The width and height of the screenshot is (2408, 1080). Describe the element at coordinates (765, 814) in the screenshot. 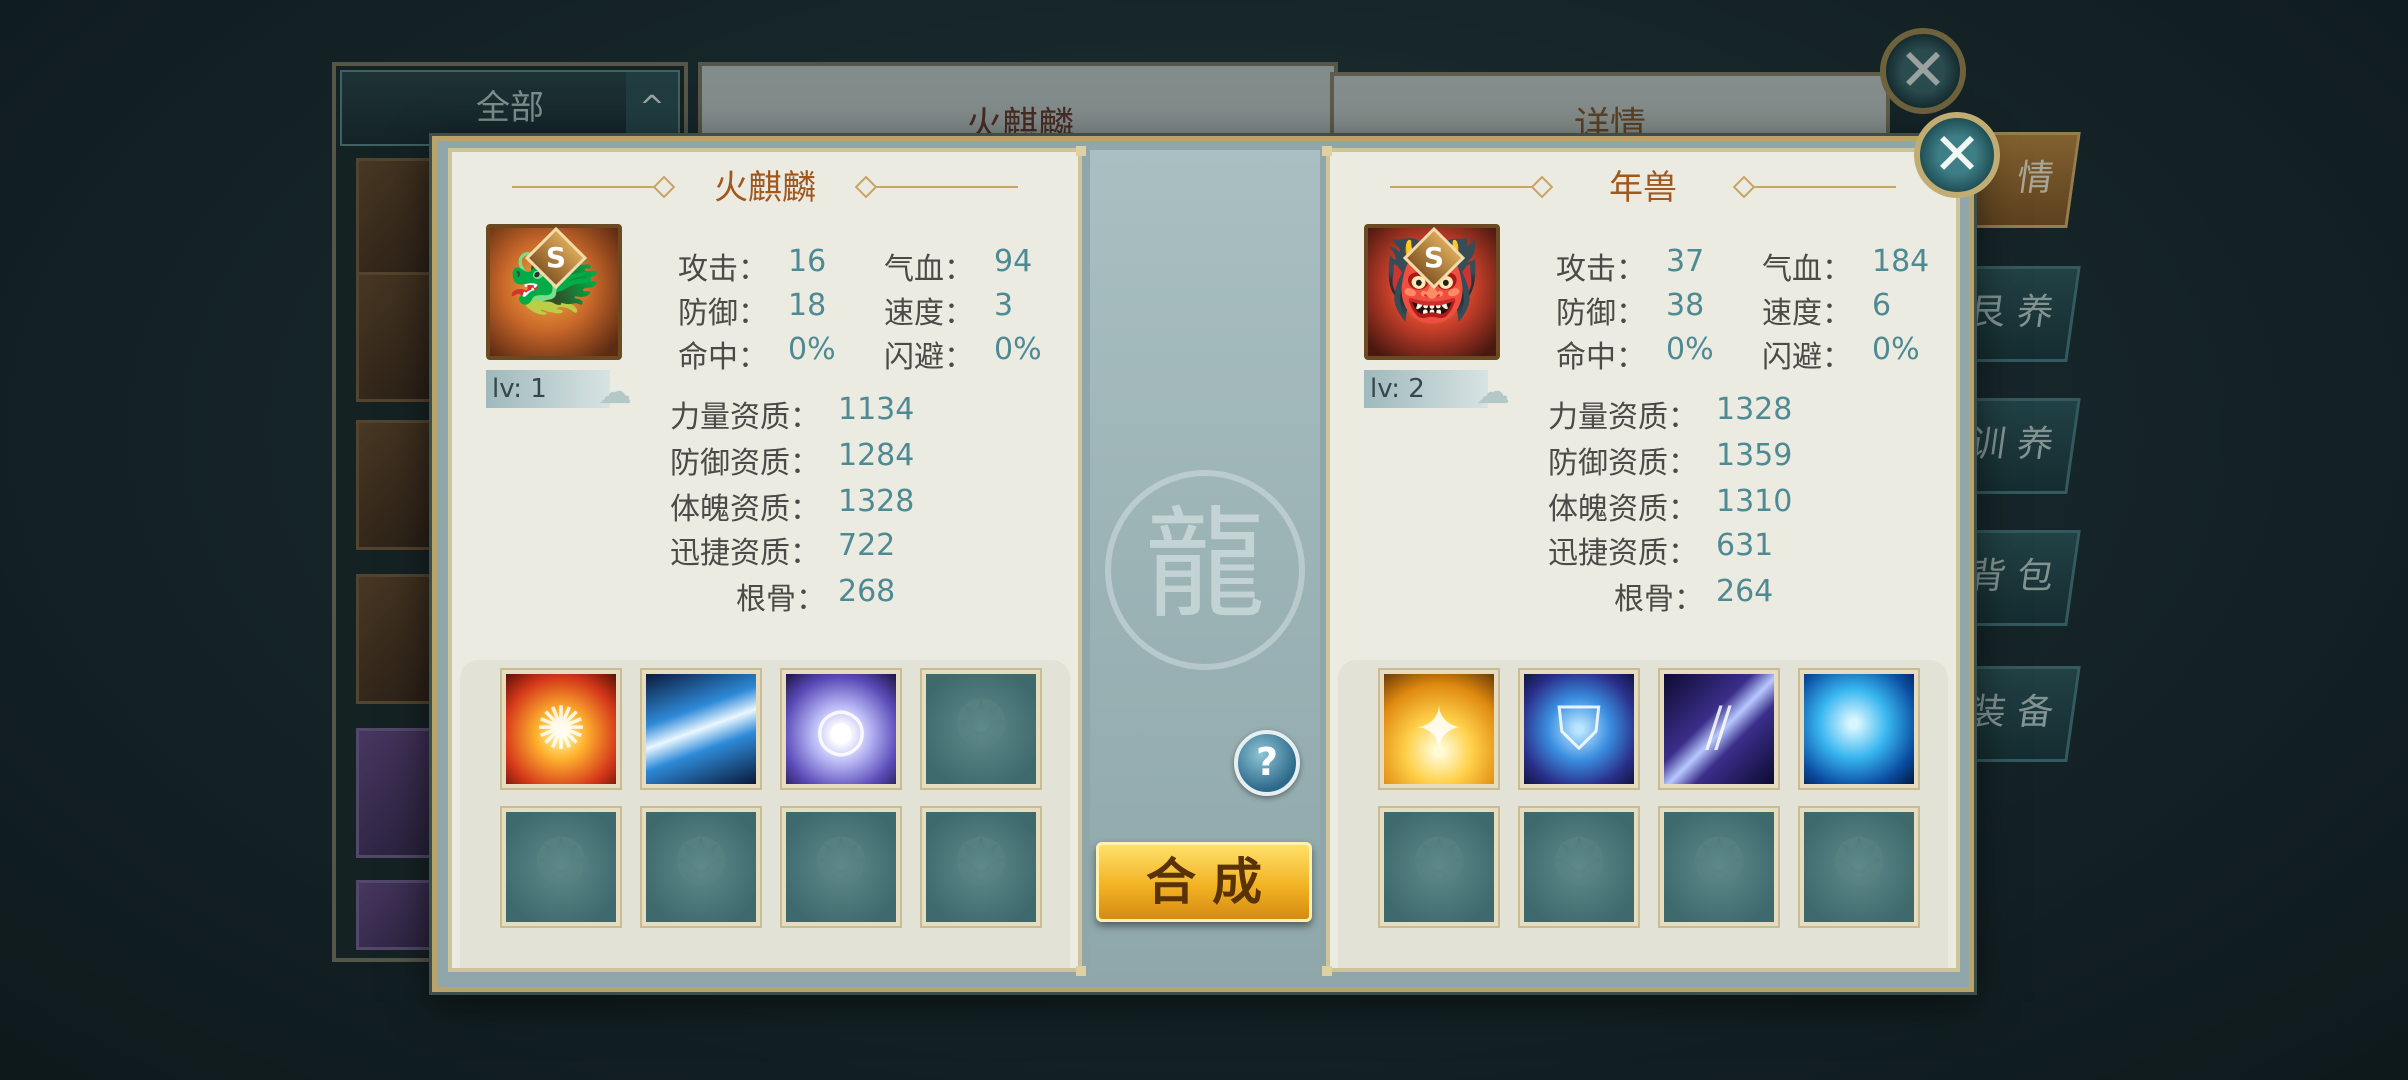

I see `skill-grid: ✺ ◎` at that location.